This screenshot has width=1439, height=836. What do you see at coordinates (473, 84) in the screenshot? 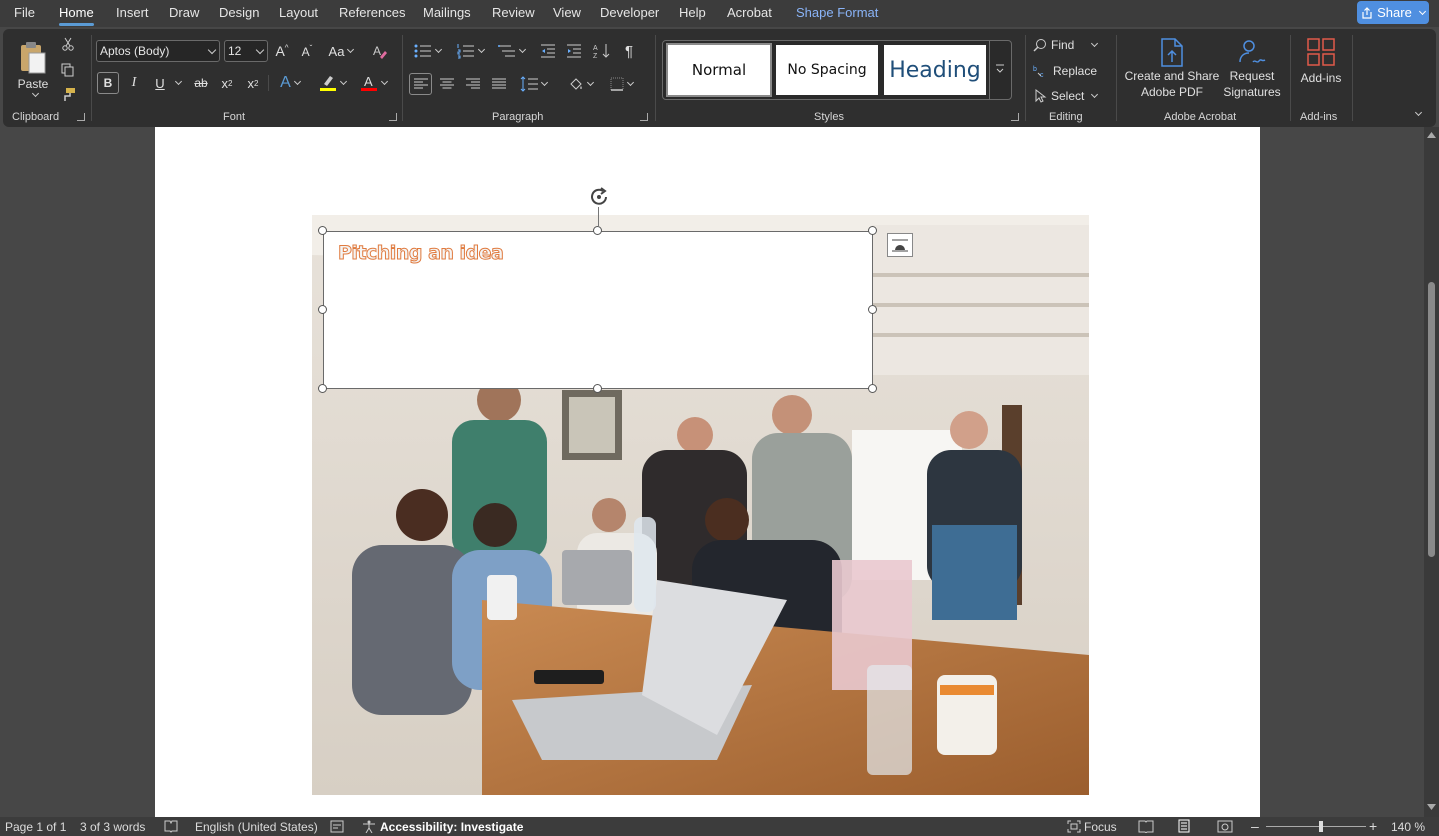
I see `align-right-button` at bounding box center [473, 84].